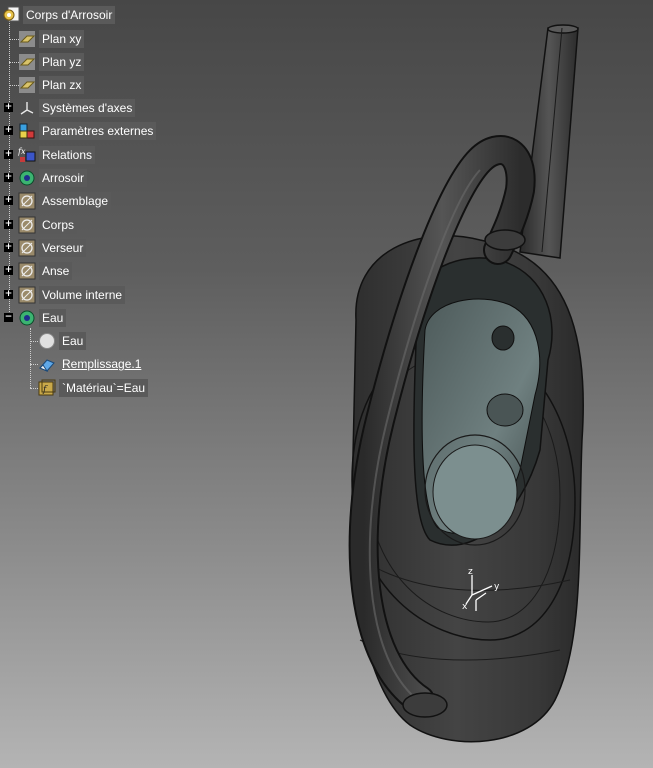  What do you see at coordinates (104, 388) in the screenshot?
I see `tree-item-label: `Matériau`=Eau` at bounding box center [104, 388].